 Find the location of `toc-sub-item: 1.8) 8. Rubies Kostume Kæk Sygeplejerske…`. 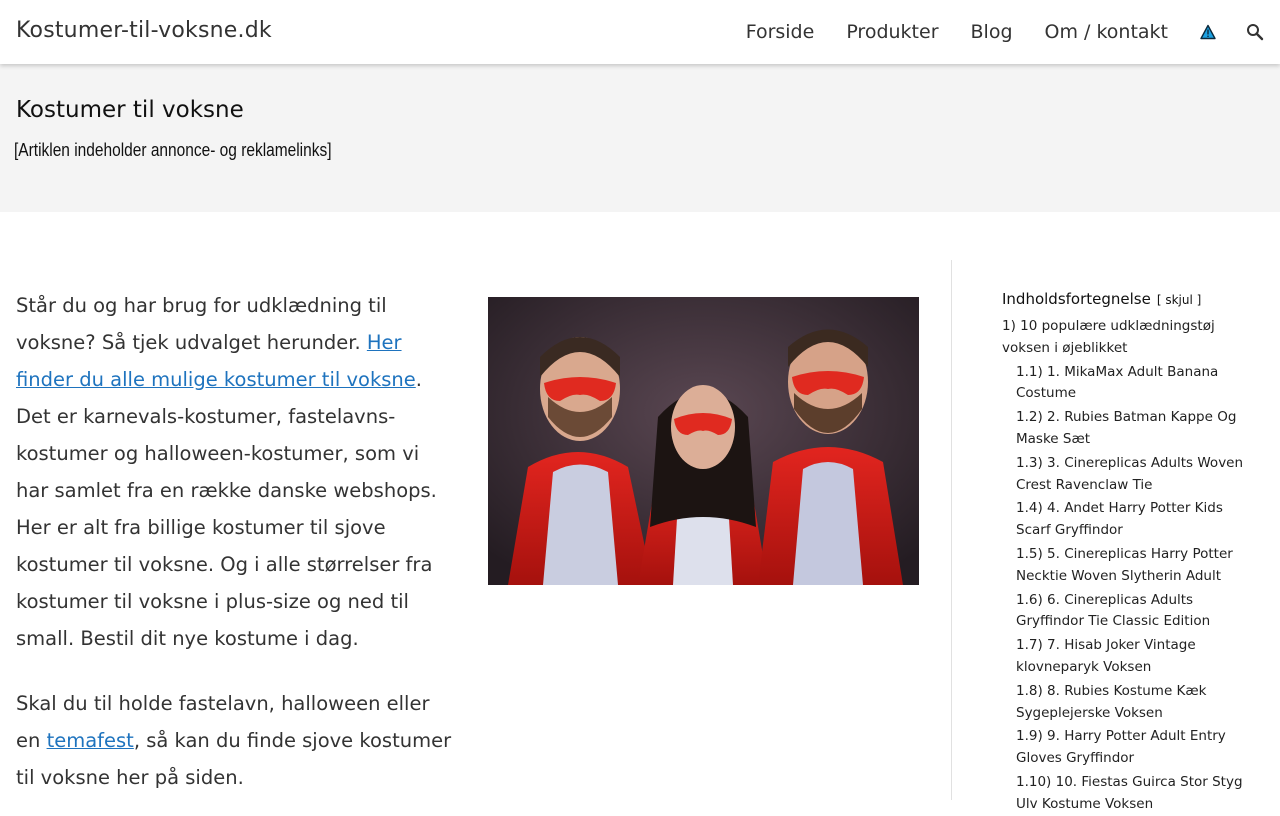

toc-sub-item: 1.8) 8. Rubies Kostume Kæk Sygeplejerske… is located at coordinates (1131, 703).